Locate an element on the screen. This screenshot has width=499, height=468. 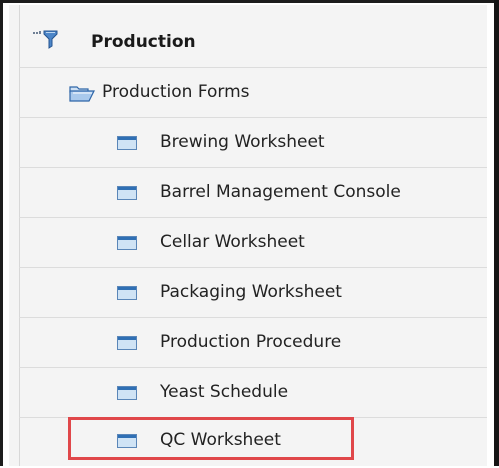
tree-folder-production-forms: Production Forms is located at coordinates (253, 93).